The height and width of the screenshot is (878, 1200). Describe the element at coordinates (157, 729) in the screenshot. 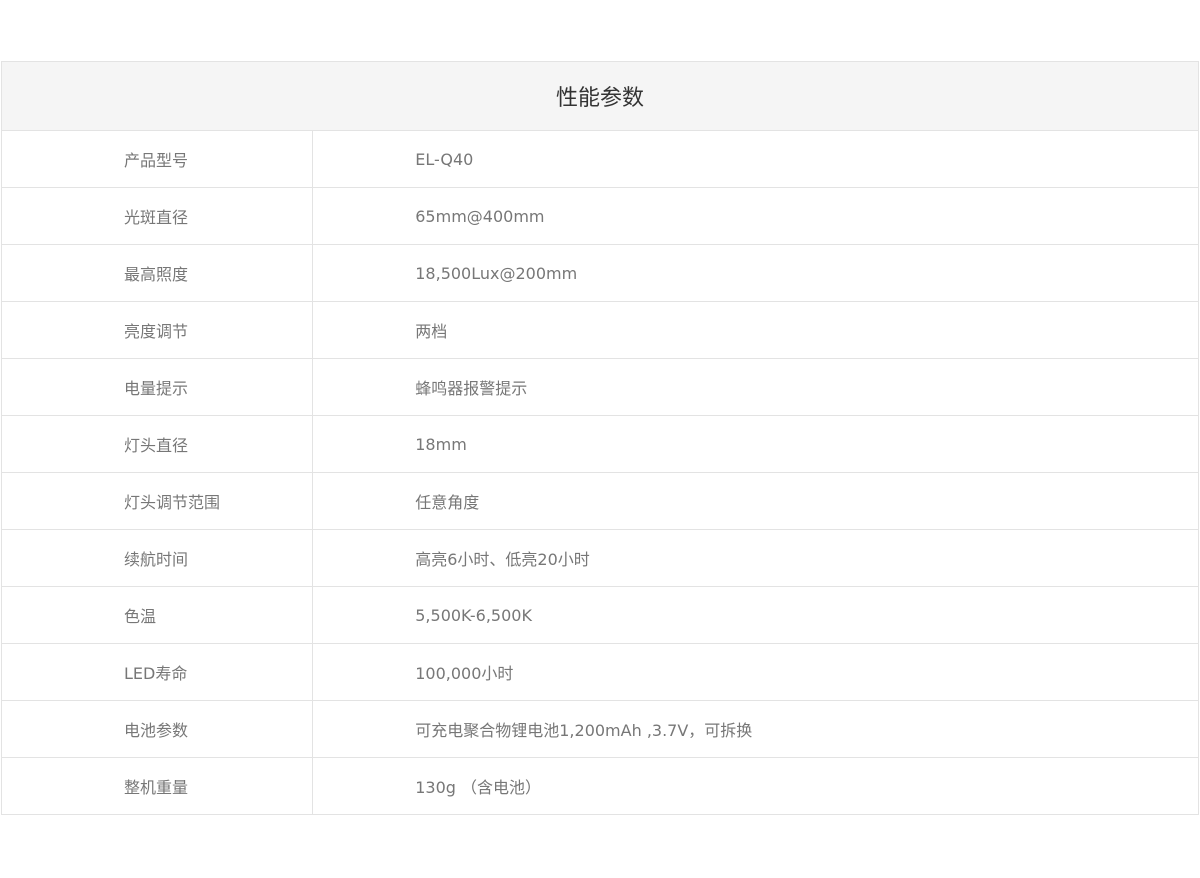

I see `spec-label: 电池参数` at that location.